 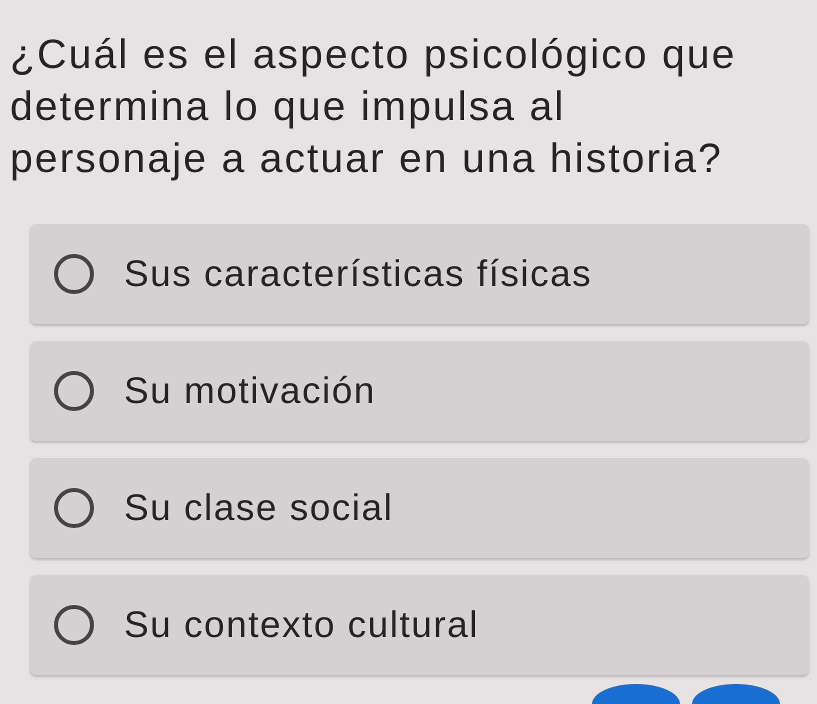 I want to click on option-label: Sus características físicas, so click(x=358, y=274).